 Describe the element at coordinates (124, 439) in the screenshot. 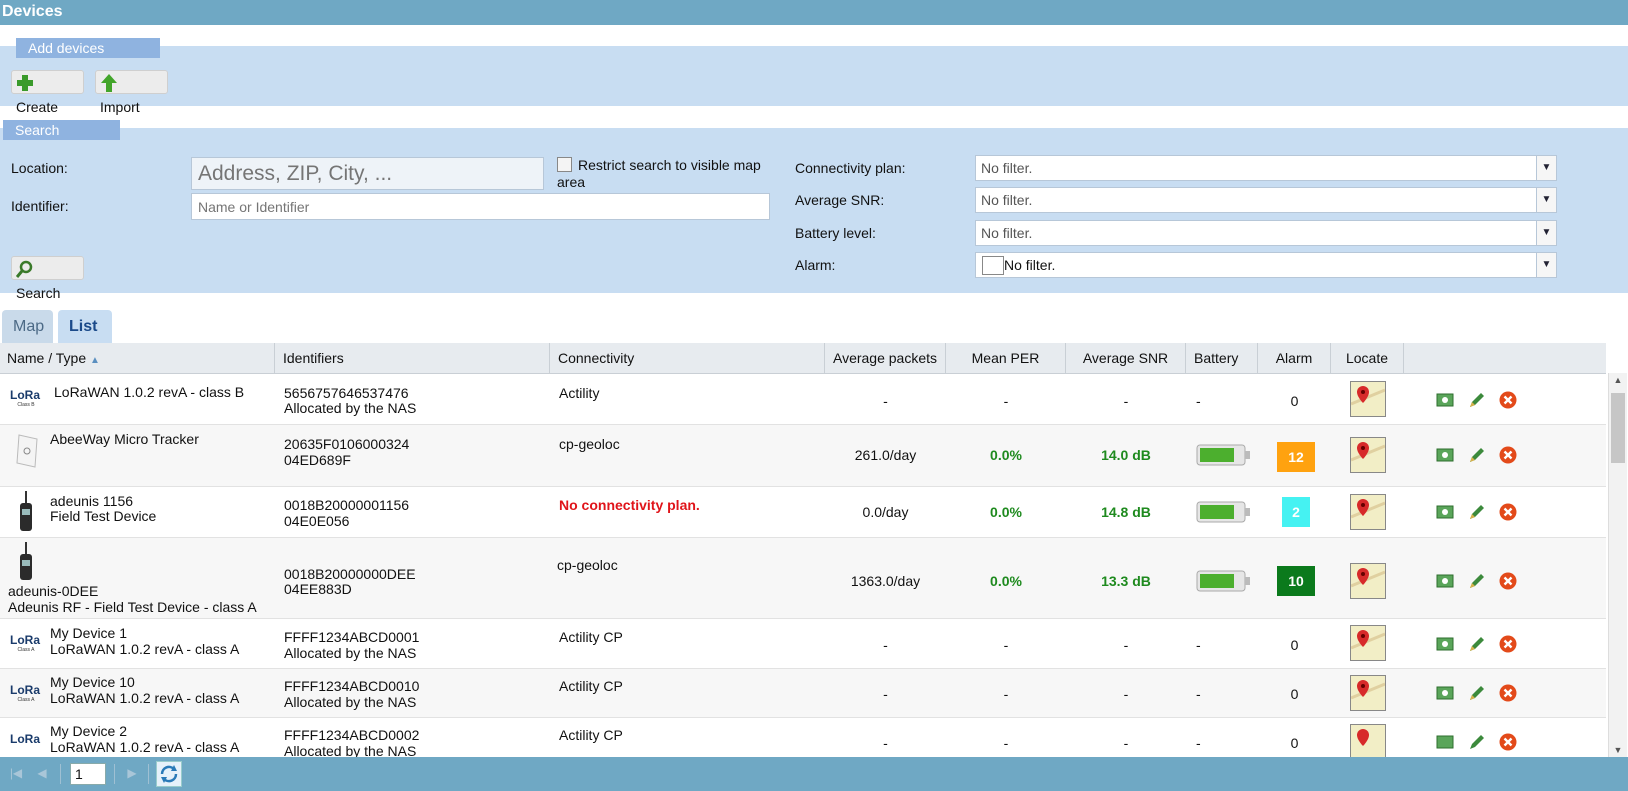

I see `device-name: AbeeWay Micro Tracker` at that location.